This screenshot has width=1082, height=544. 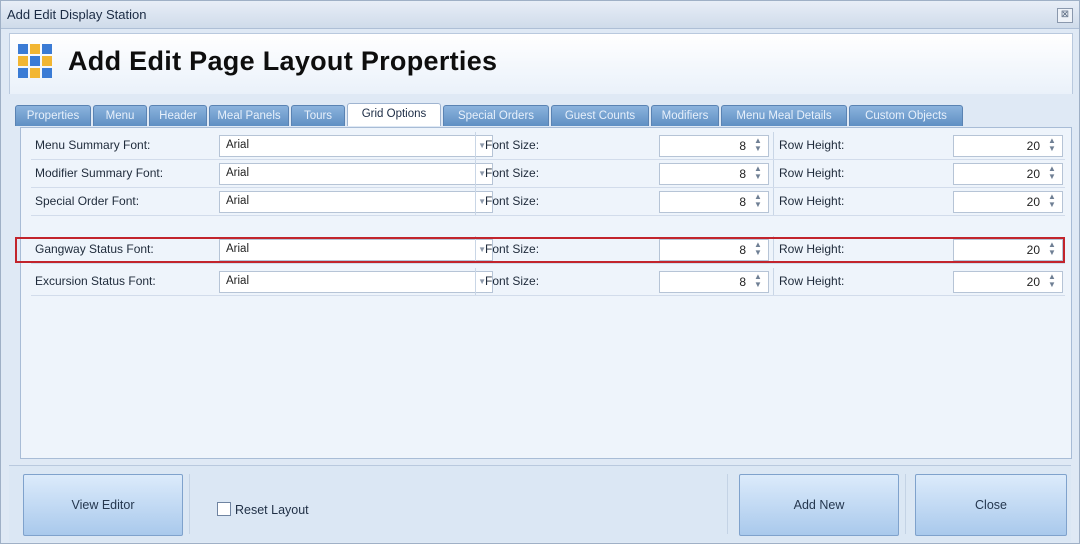 What do you see at coordinates (77, 14) in the screenshot?
I see `window-title: Add Edit Display Station` at bounding box center [77, 14].